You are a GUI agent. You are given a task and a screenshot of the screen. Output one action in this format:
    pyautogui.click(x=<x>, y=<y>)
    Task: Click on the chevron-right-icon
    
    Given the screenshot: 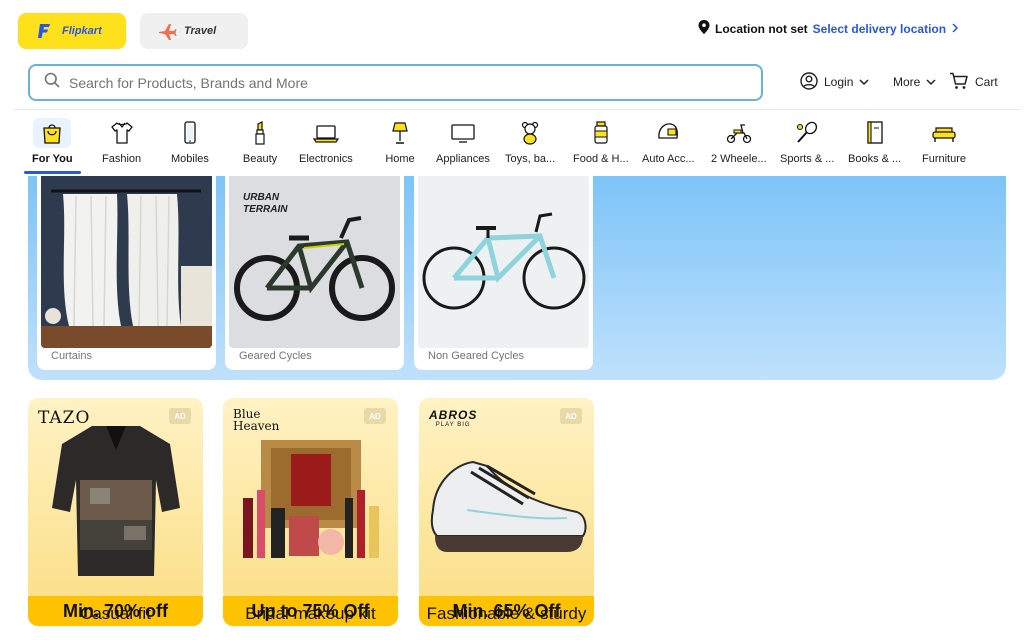 What is the action you would take?
    pyautogui.click(x=955, y=29)
    